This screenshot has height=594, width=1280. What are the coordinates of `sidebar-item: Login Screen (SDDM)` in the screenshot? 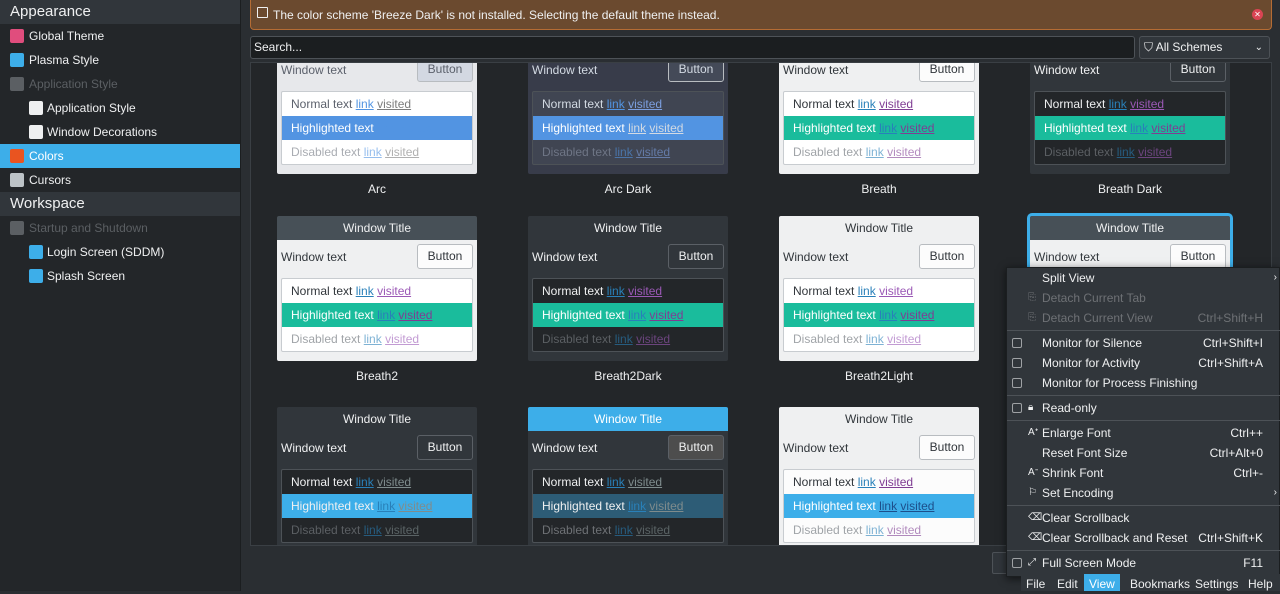 It's located at (120, 252).